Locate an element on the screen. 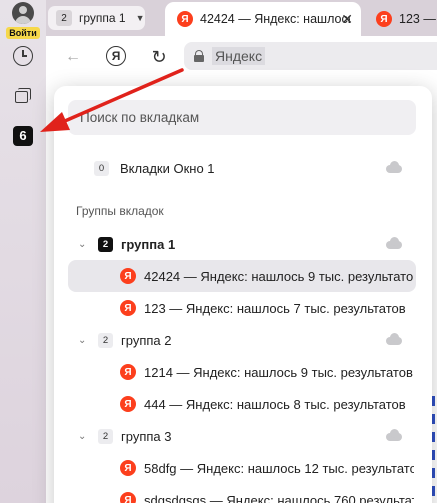  group-row: ⌄ 2 группа 1 is located at coordinates (242, 244).